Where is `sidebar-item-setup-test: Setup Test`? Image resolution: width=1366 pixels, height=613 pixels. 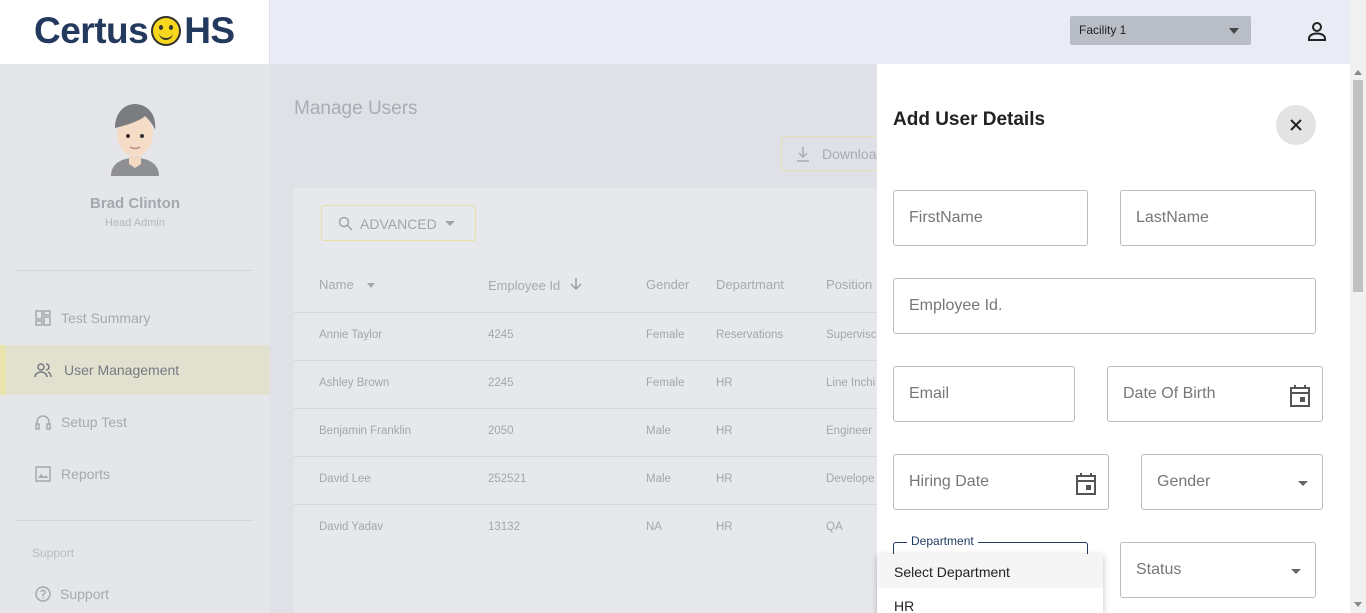
sidebar-item-setup-test: Setup Test is located at coordinates (135, 422).